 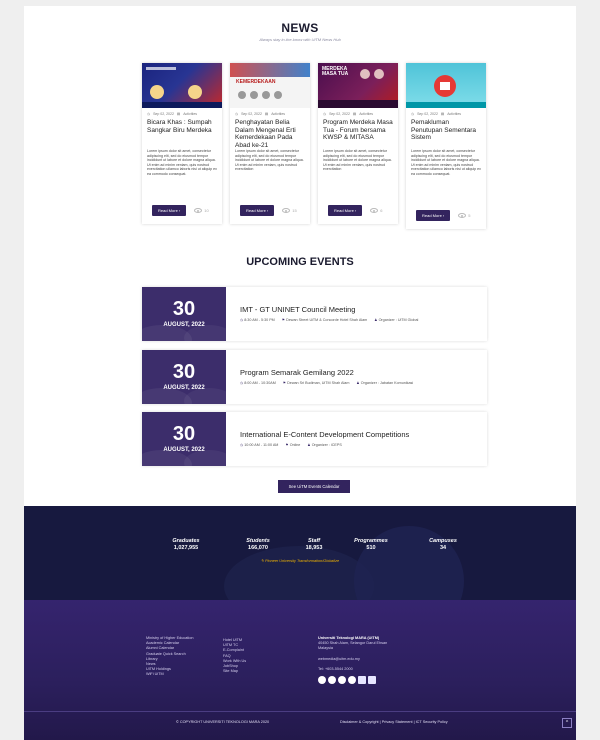 What do you see at coordinates (297, 372) in the screenshot?
I see `event-title: Program Semarak Gemilang 2022` at bounding box center [297, 372].